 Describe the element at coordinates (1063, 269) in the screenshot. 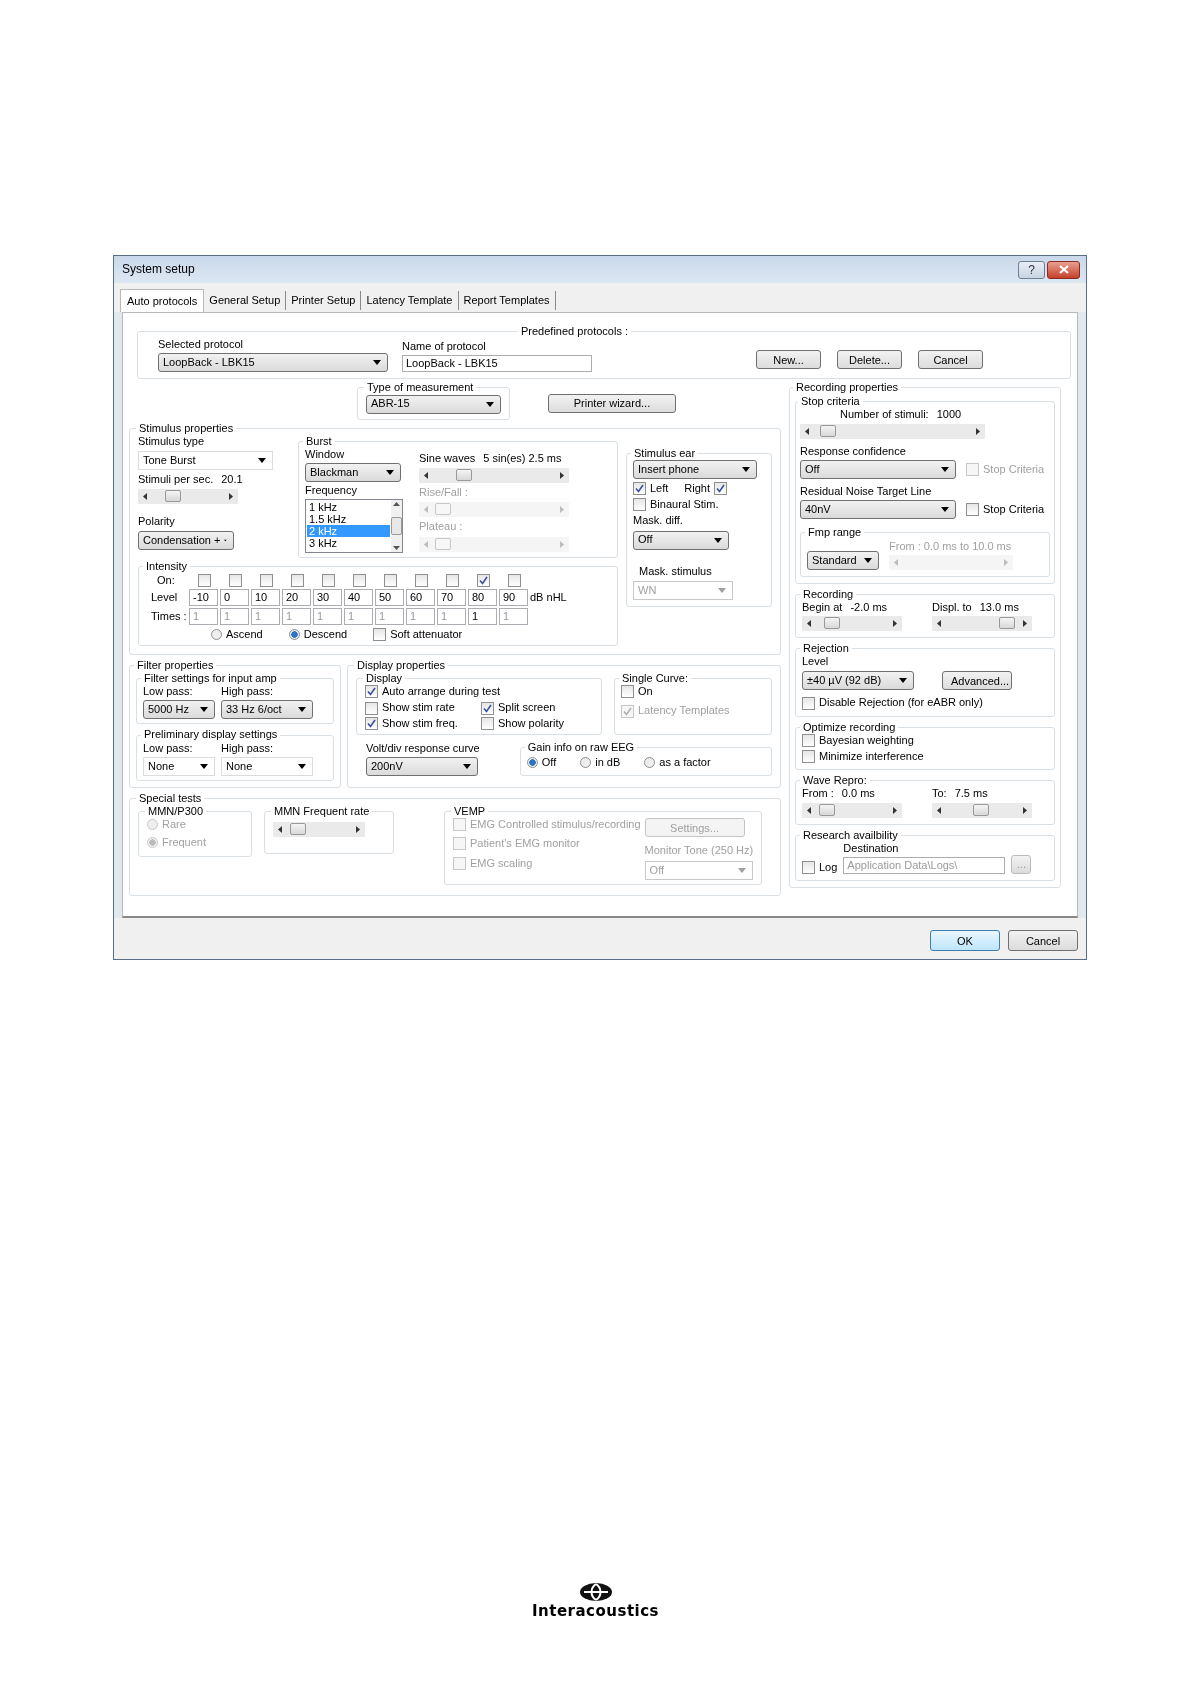

I see `close-button` at that location.